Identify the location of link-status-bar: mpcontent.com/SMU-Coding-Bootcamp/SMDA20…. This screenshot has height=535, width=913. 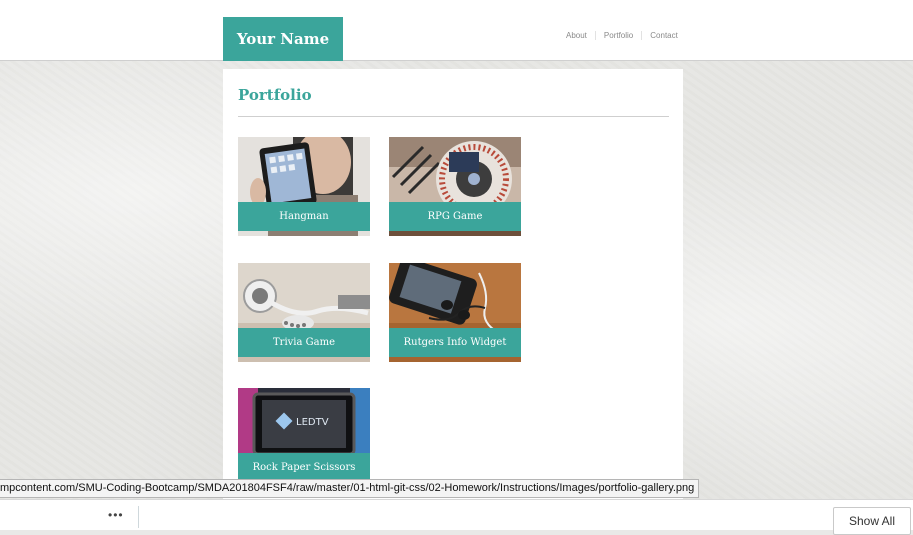
(350, 488).